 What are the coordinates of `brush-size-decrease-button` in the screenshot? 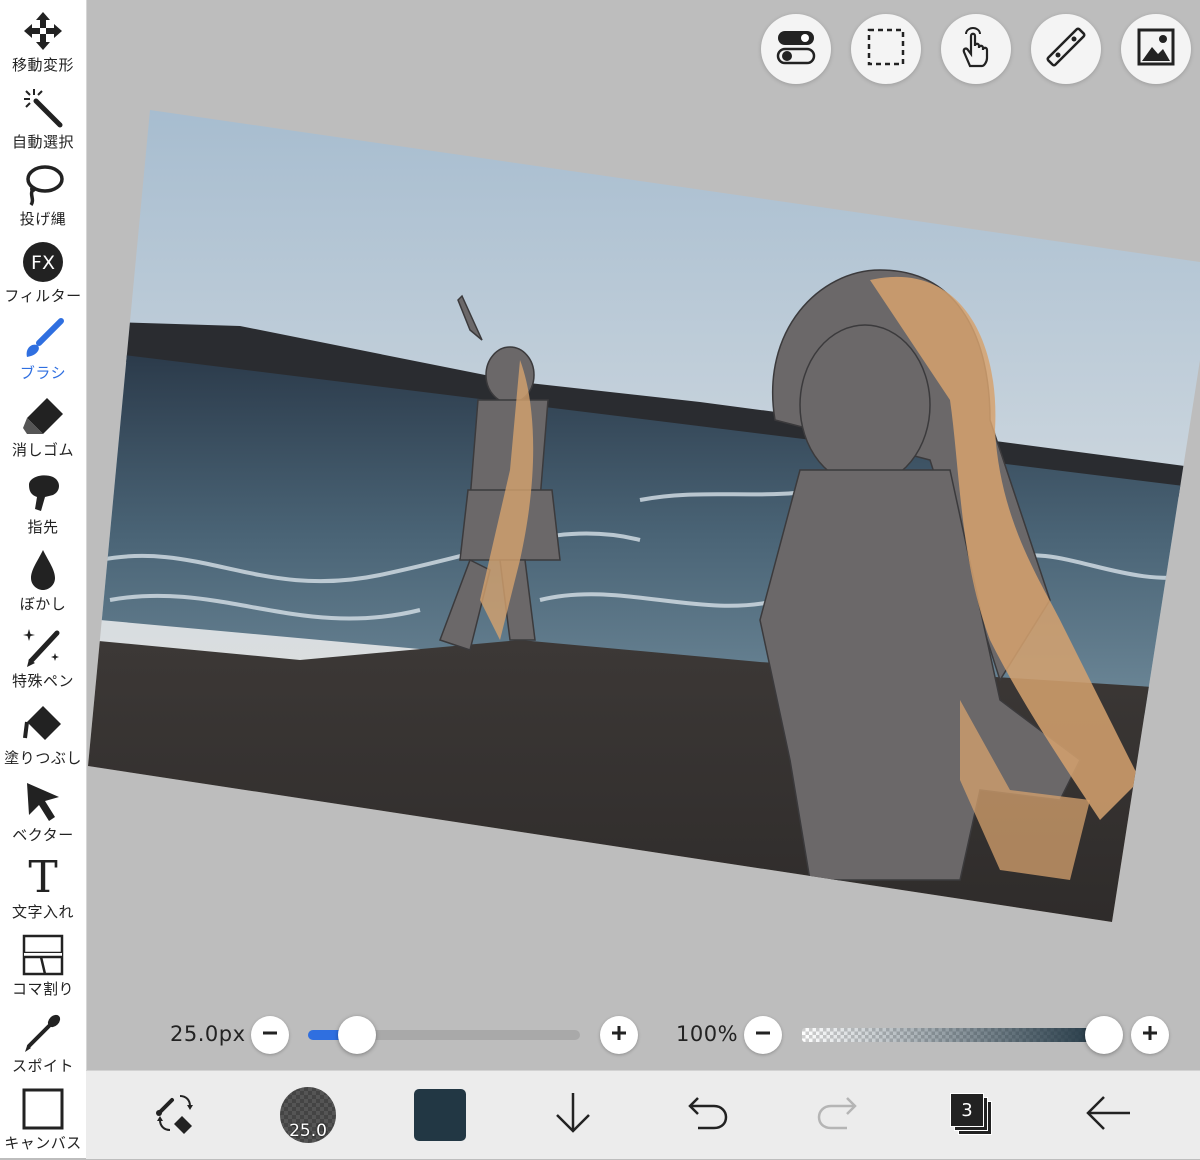 It's located at (270, 1035).